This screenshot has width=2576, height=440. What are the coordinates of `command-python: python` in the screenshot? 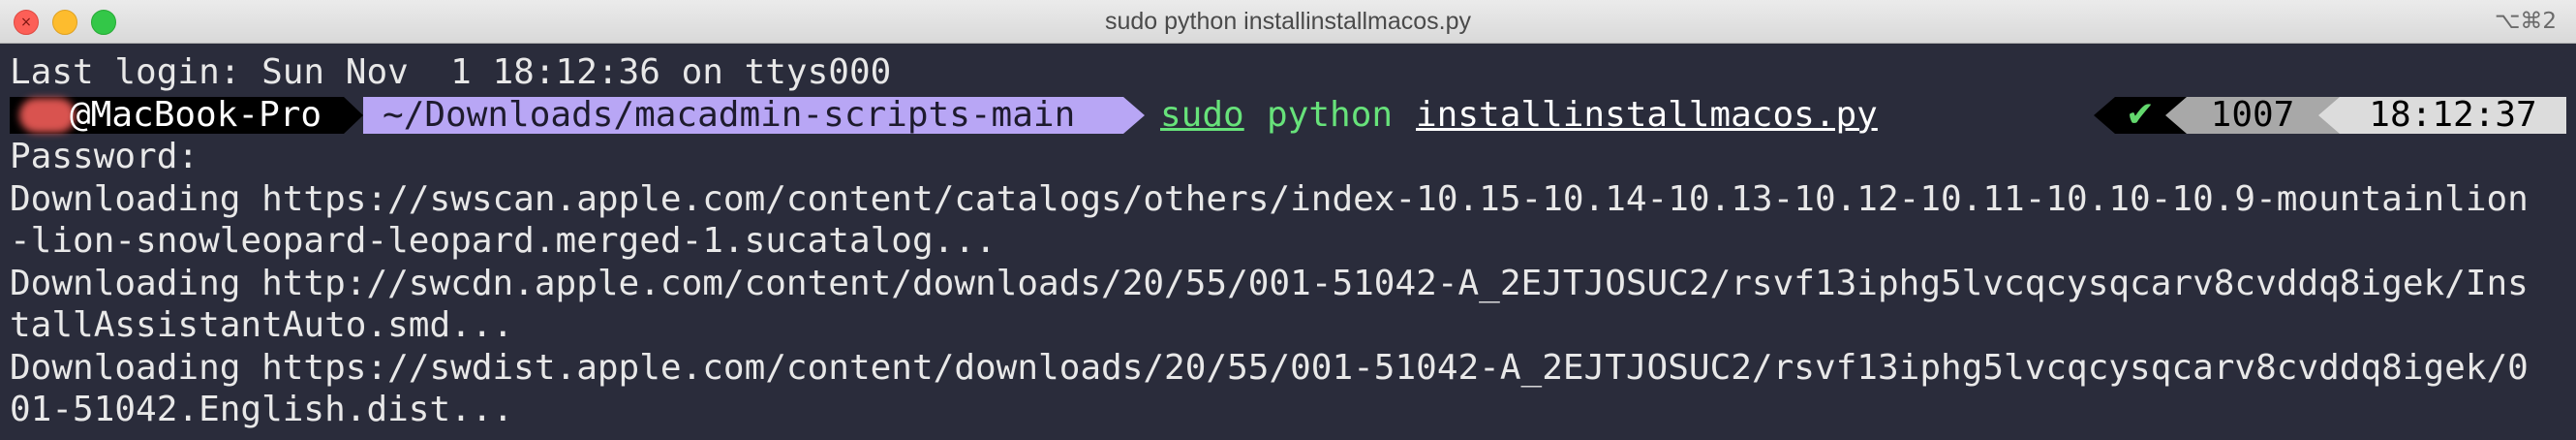 It's located at (1330, 114).